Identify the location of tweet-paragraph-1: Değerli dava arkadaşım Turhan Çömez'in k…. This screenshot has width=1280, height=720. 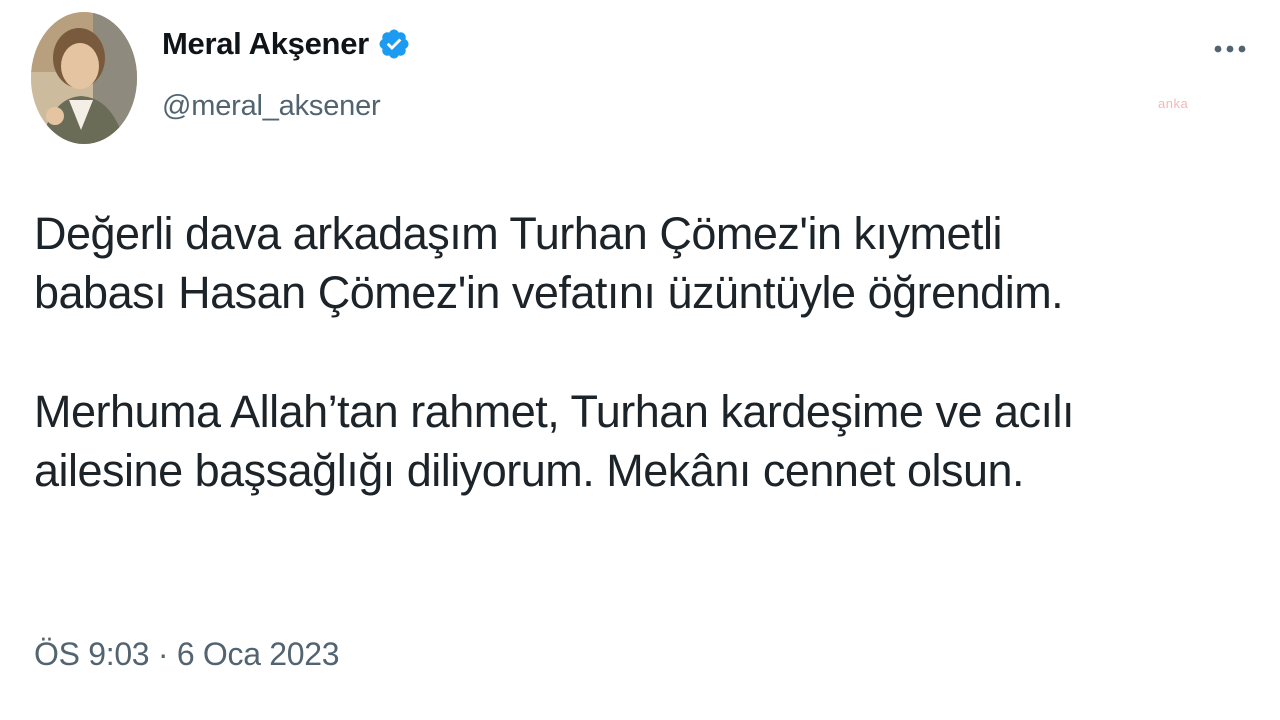
(549, 263).